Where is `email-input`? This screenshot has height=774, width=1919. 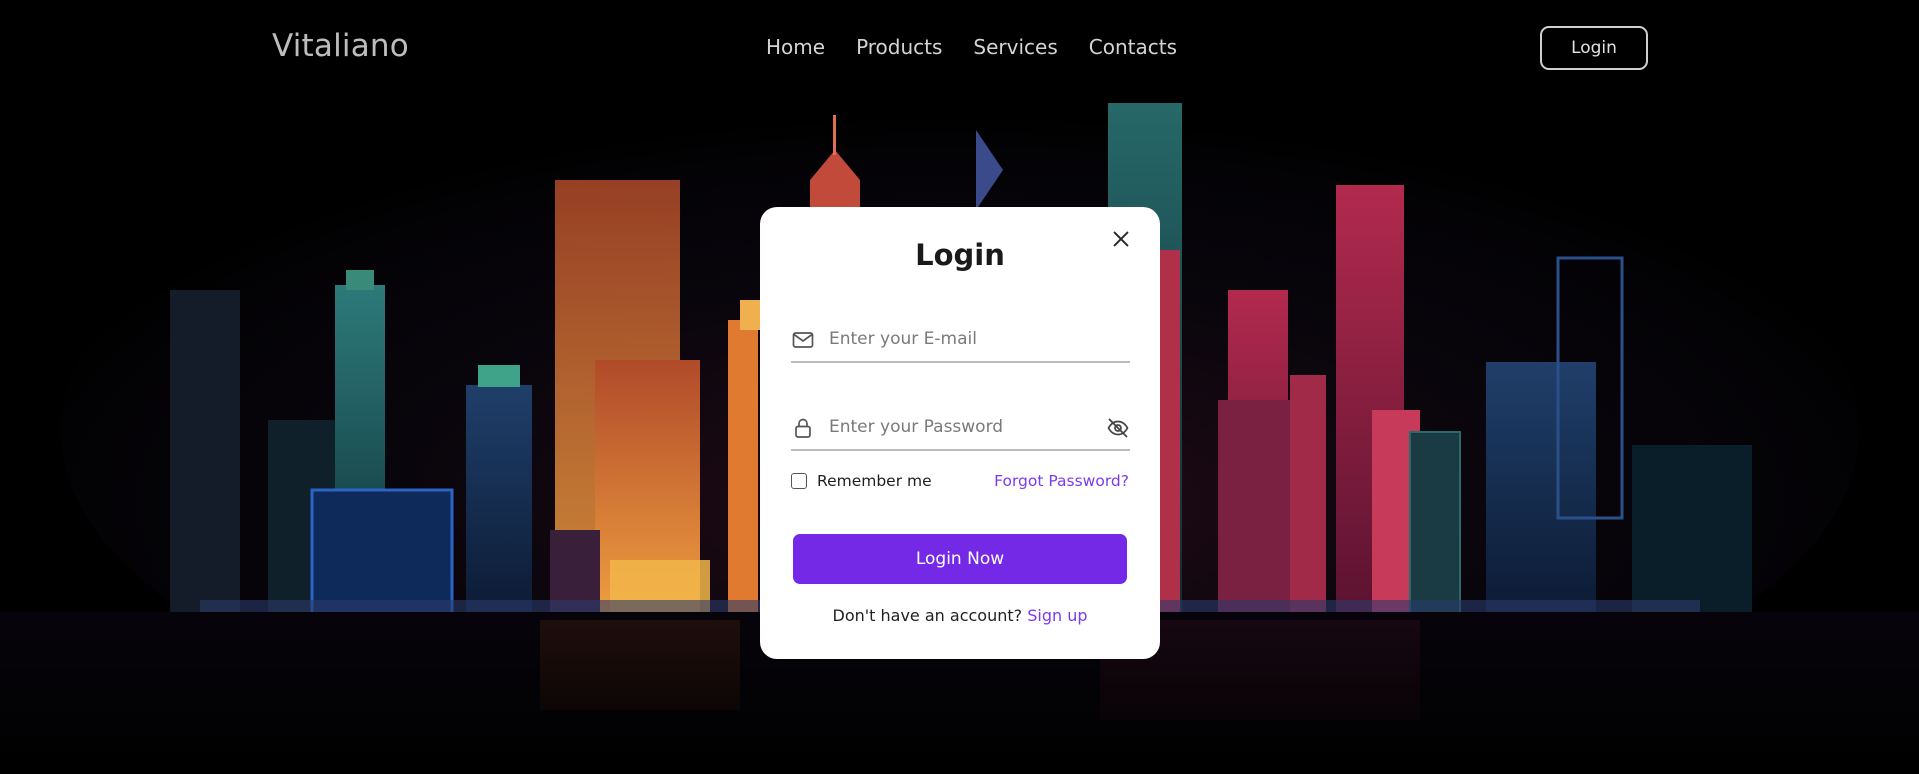 email-input is located at coordinates (959, 339).